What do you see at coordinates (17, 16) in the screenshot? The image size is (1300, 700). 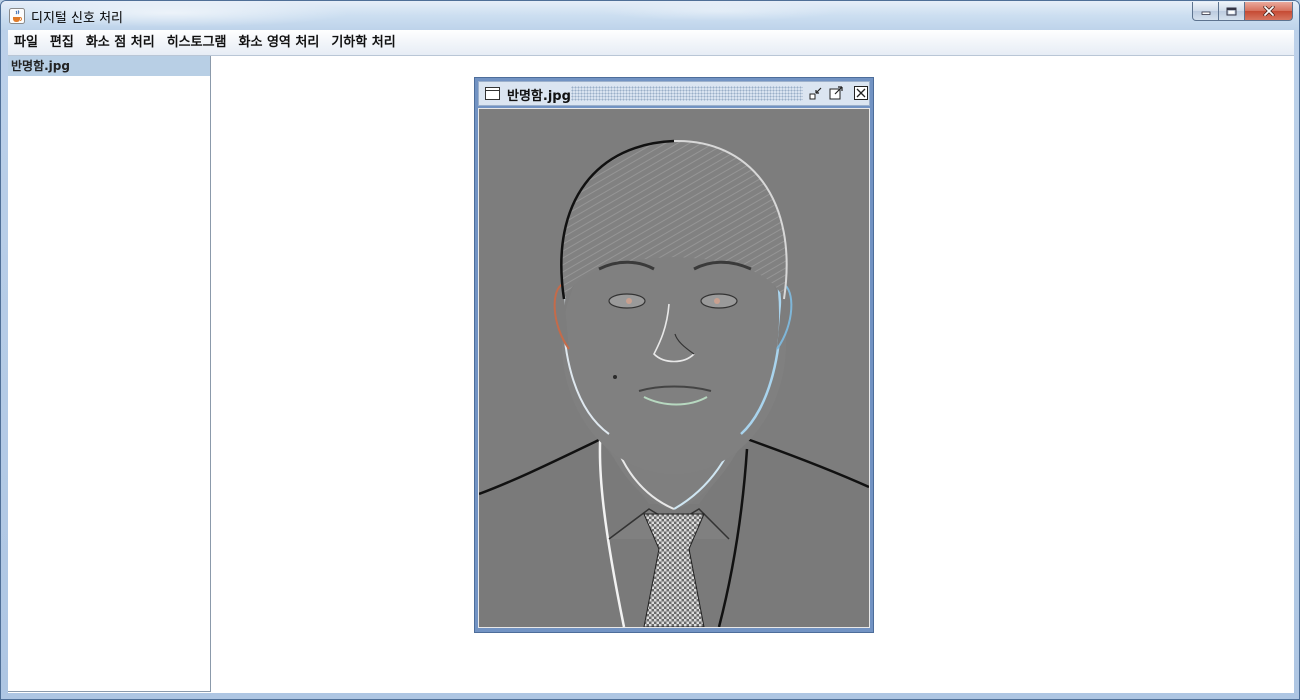 I see `java-cup-icon` at bounding box center [17, 16].